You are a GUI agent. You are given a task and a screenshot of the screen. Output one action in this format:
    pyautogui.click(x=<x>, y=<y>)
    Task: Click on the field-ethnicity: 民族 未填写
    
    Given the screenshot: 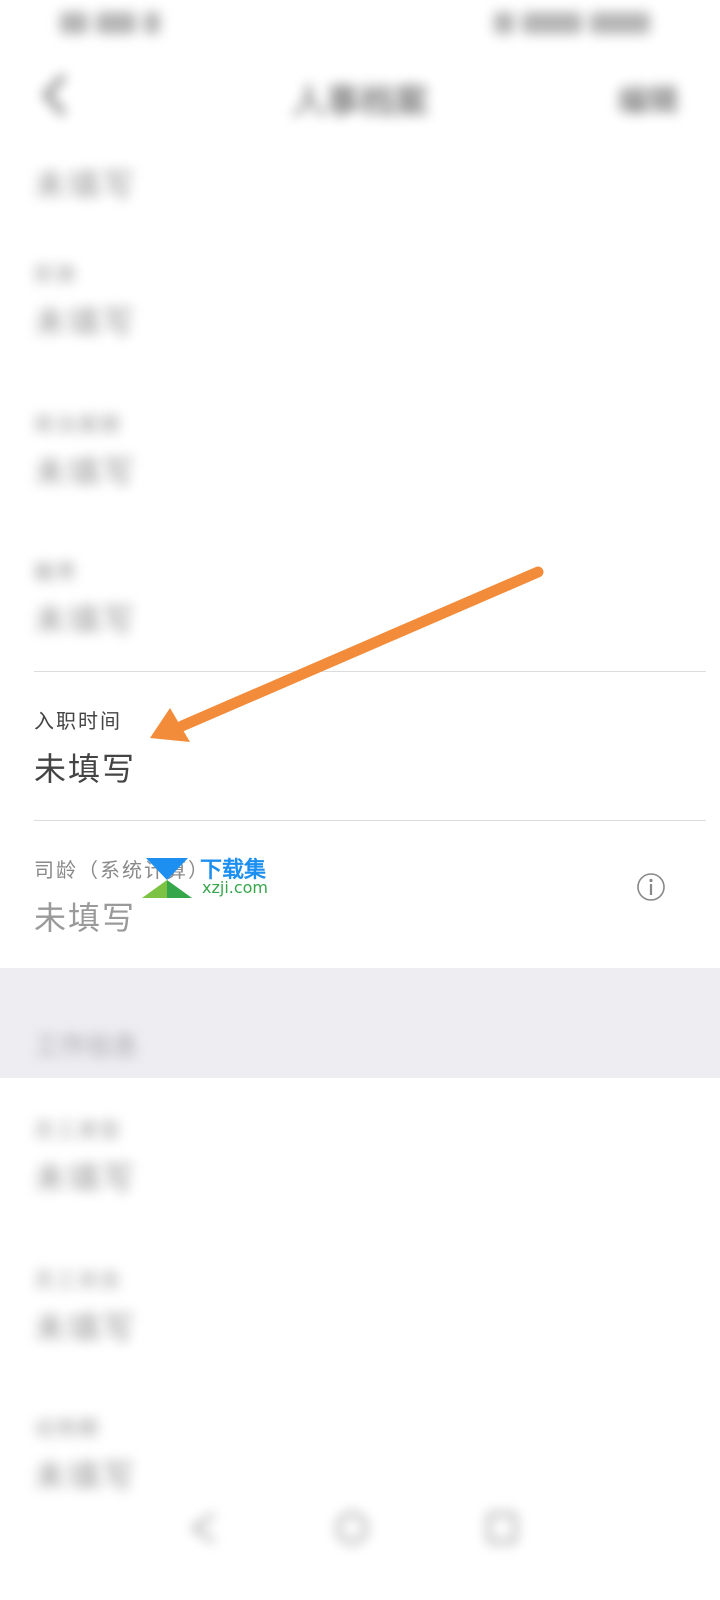 What is the action you would take?
    pyautogui.click(x=359, y=300)
    